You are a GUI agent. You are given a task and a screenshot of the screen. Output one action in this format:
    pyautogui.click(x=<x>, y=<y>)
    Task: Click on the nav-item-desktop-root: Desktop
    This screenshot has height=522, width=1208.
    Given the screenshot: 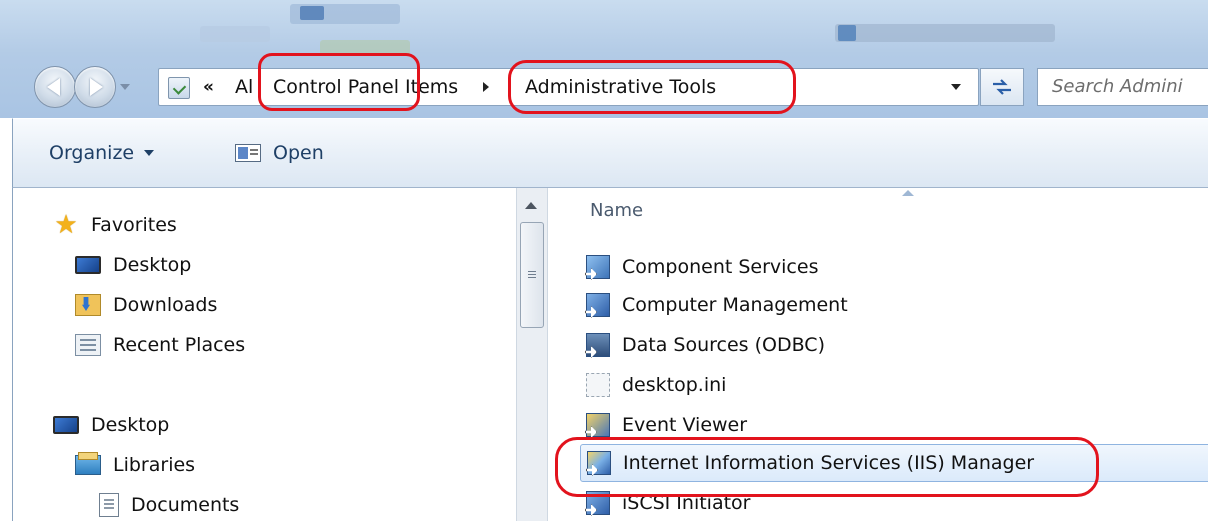 What is the action you would take?
    pyautogui.click(x=111, y=425)
    